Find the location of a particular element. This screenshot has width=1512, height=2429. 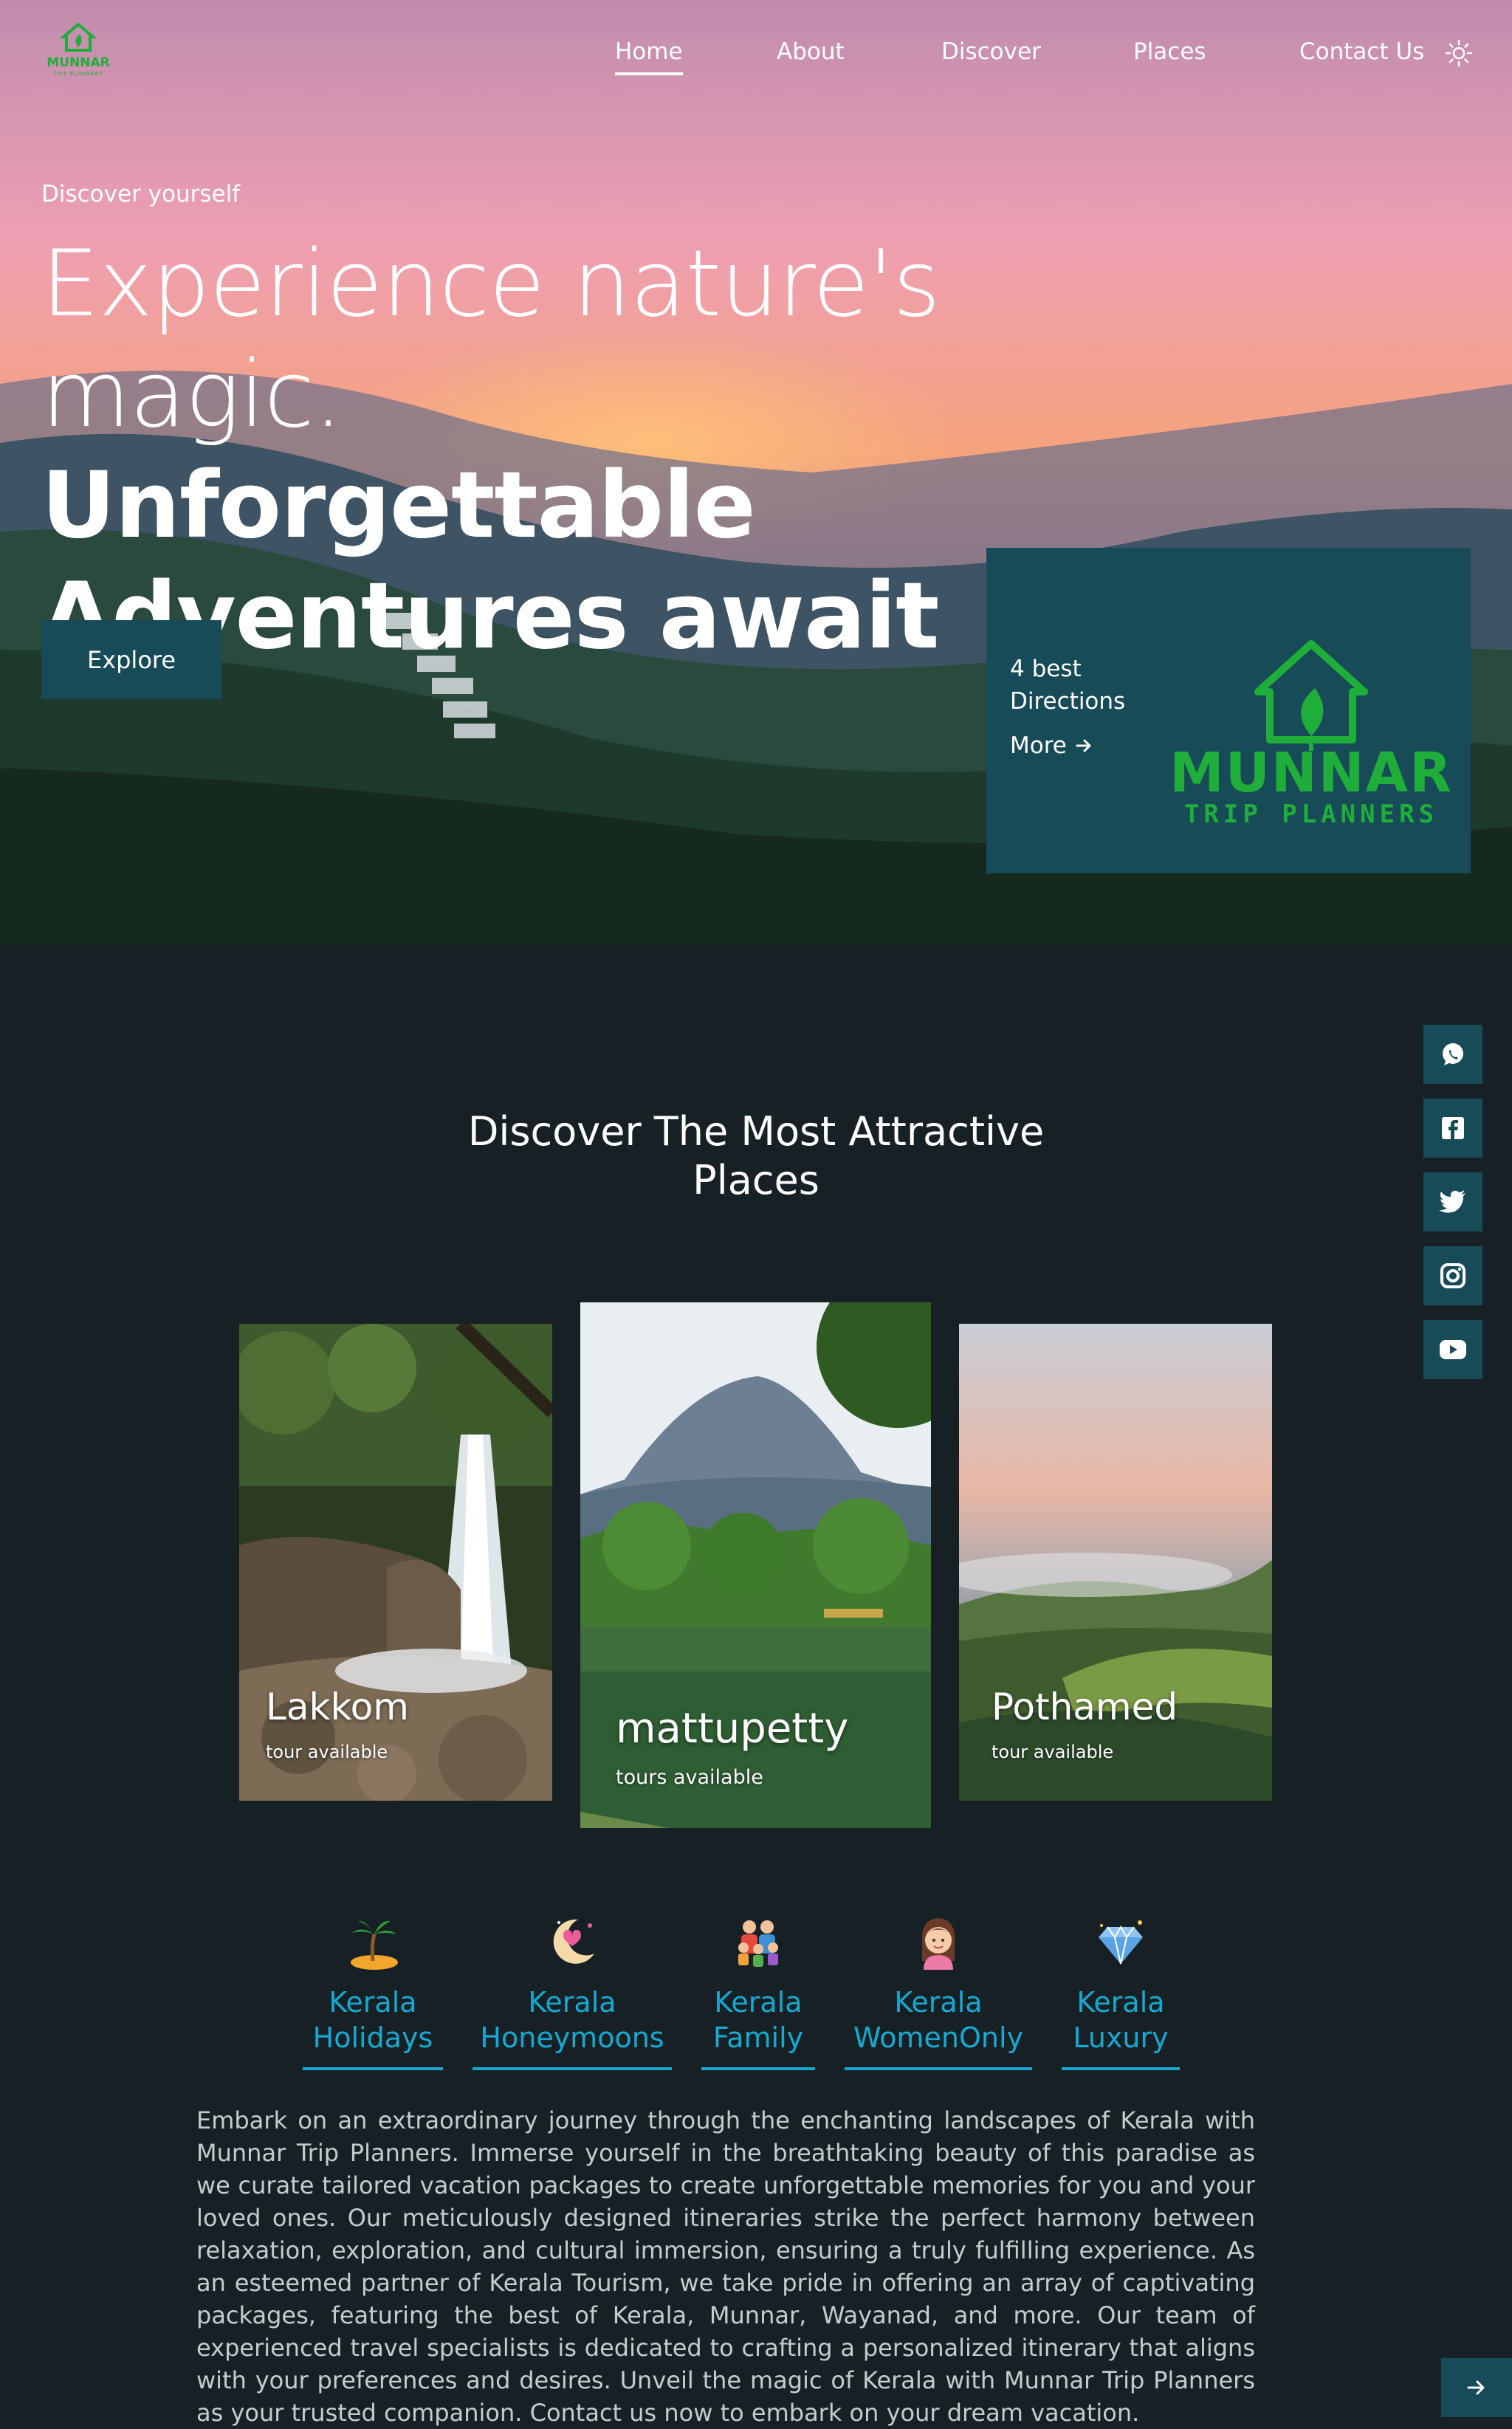

place-card-pothamed: Pothamed tour available is located at coordinates (1115, 1562).